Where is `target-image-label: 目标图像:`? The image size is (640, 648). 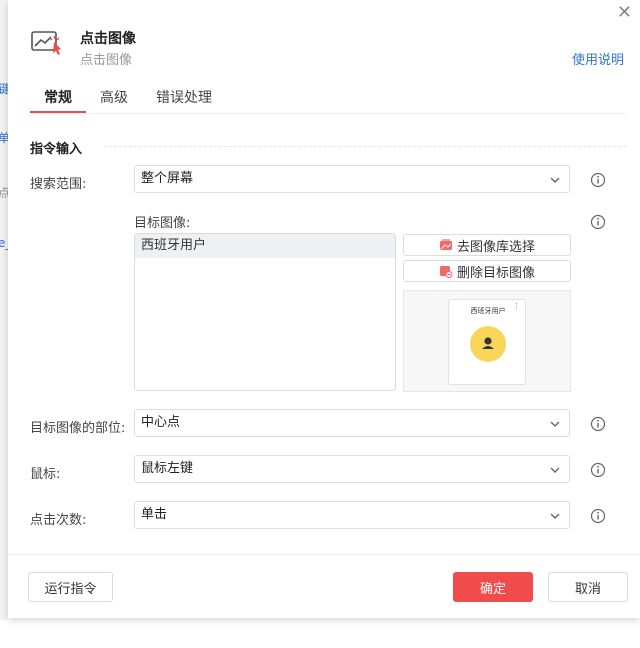
target-image-label: 目标图像: is located at coordinates (162, 223).